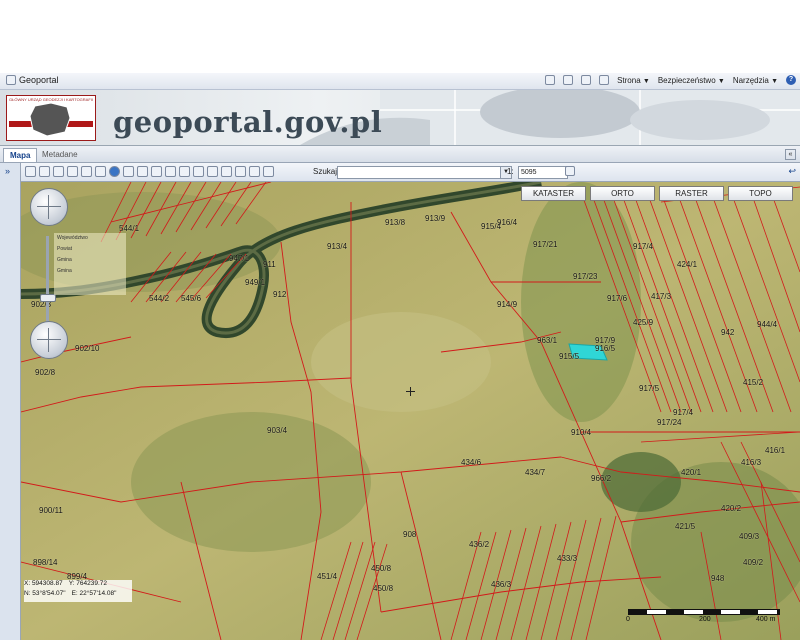  Describe the element at coordinates (633, 80) in the screenshot. I see `menu-page: Strona ▼` at that location.